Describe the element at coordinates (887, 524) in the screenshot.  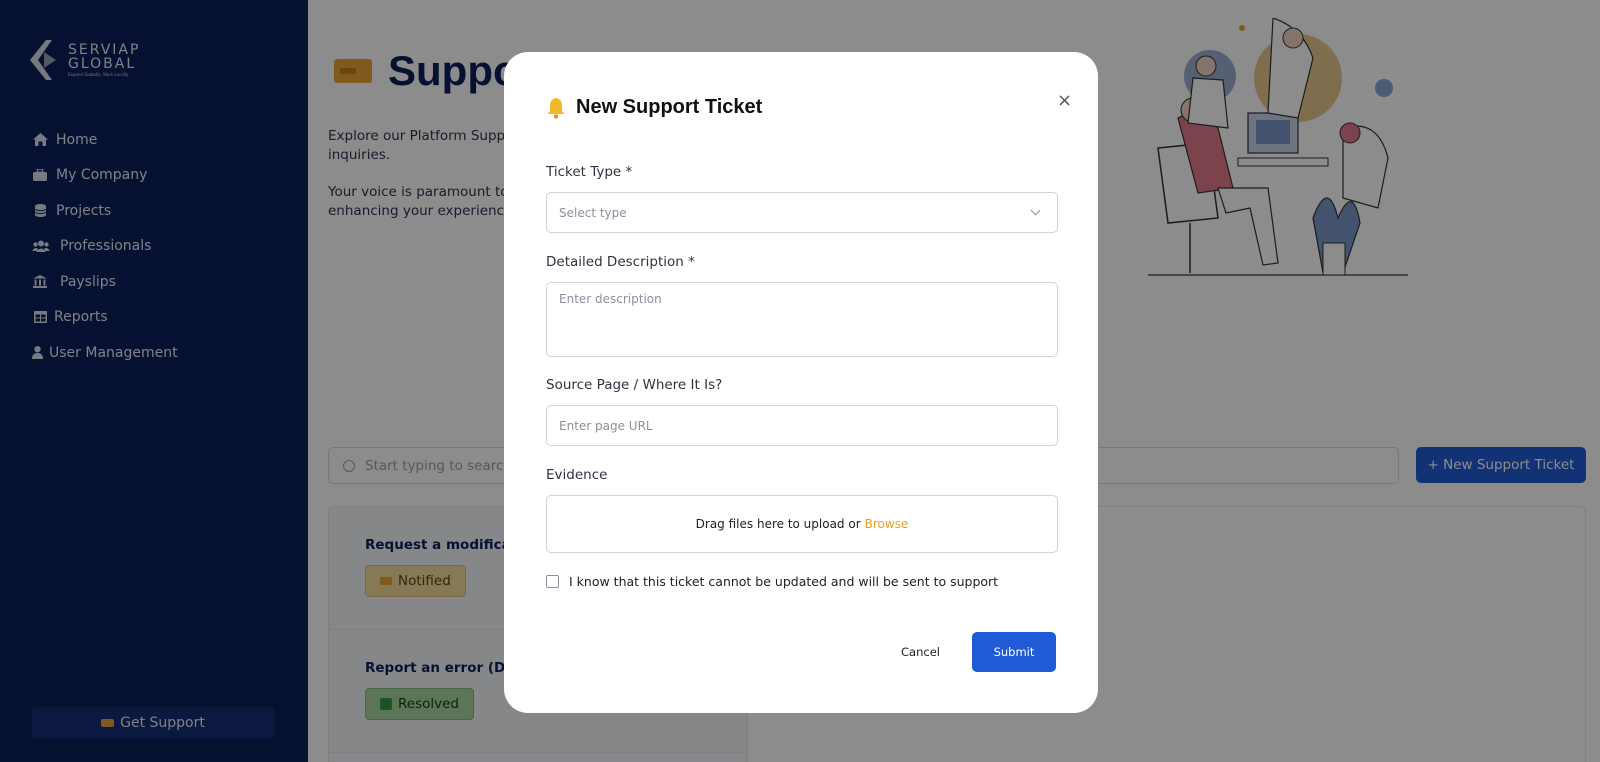
I see `browse-link: Browse` at that location.